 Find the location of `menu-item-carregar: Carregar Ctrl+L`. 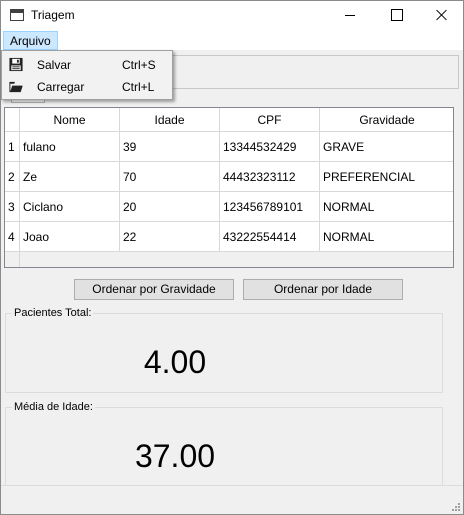

menu-item-carregar: Carregar Ctrl+L is located at coordinates (87, 87).